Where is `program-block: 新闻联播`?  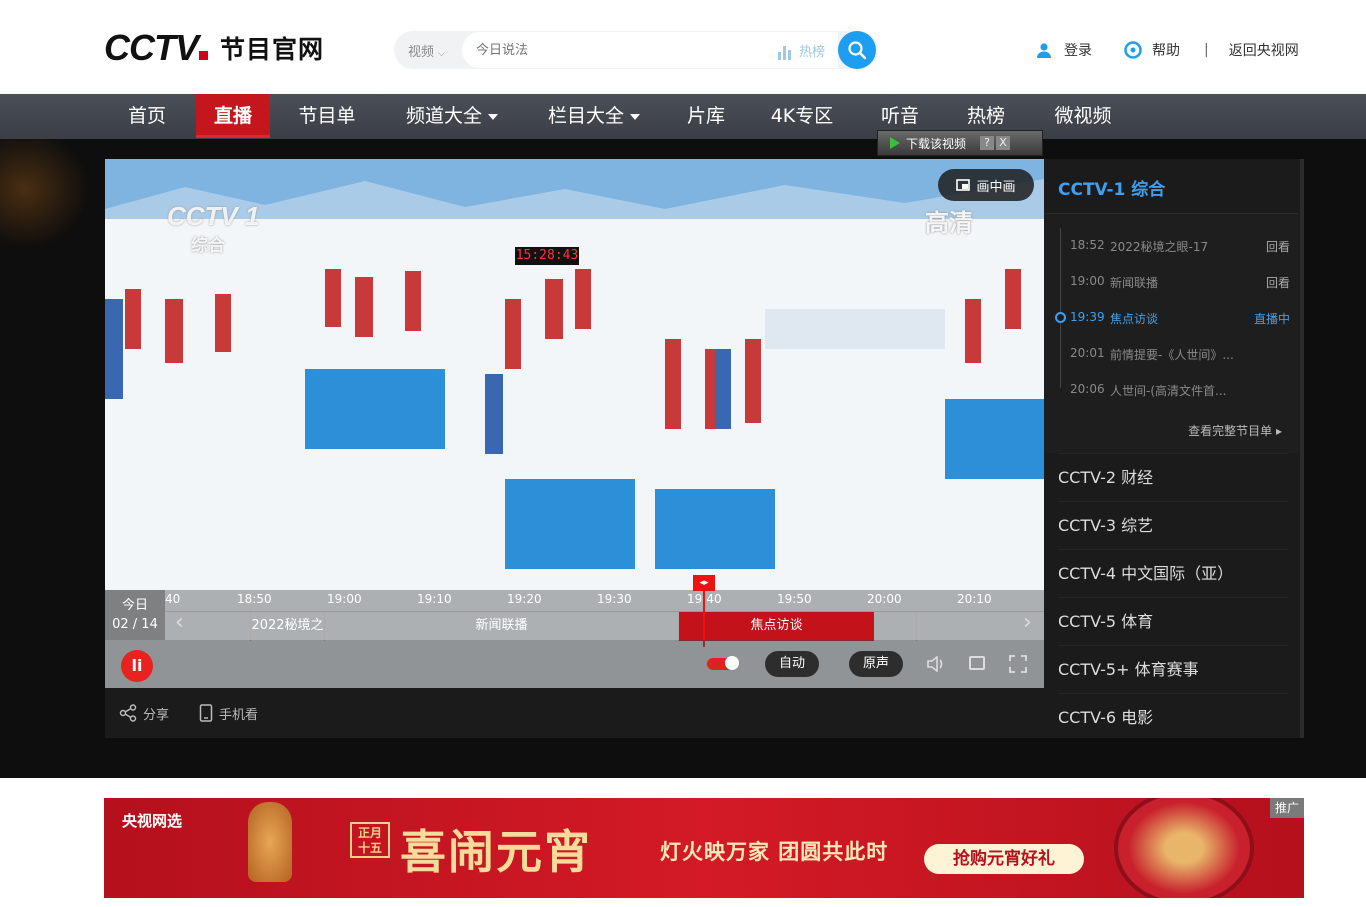
program-block: 新闻联播 is located at coordinates (501, 626).